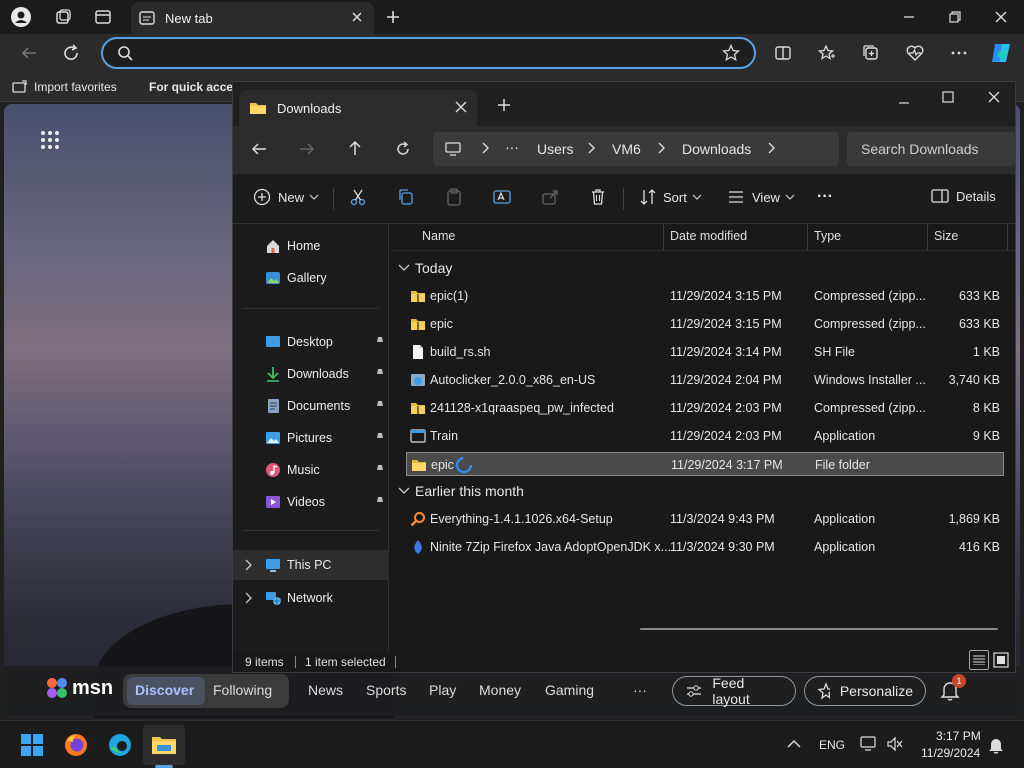 The image size is (1024, 768). Describe the element at coordinates (120, 745) in the screenshot. I see `edge-icon` at that location.